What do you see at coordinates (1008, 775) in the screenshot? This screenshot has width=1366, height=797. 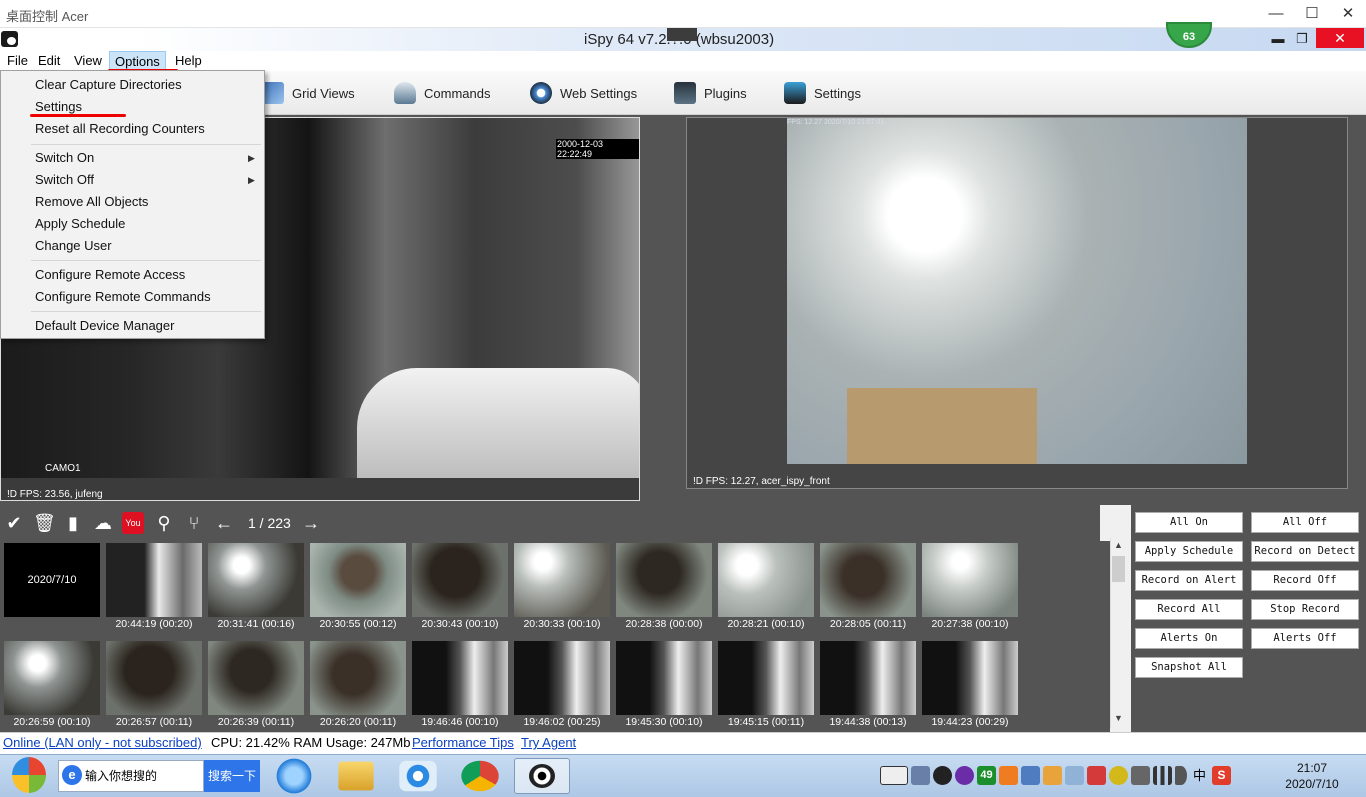 I see `tray-fire-icon` at bounding box center [1008, 775].